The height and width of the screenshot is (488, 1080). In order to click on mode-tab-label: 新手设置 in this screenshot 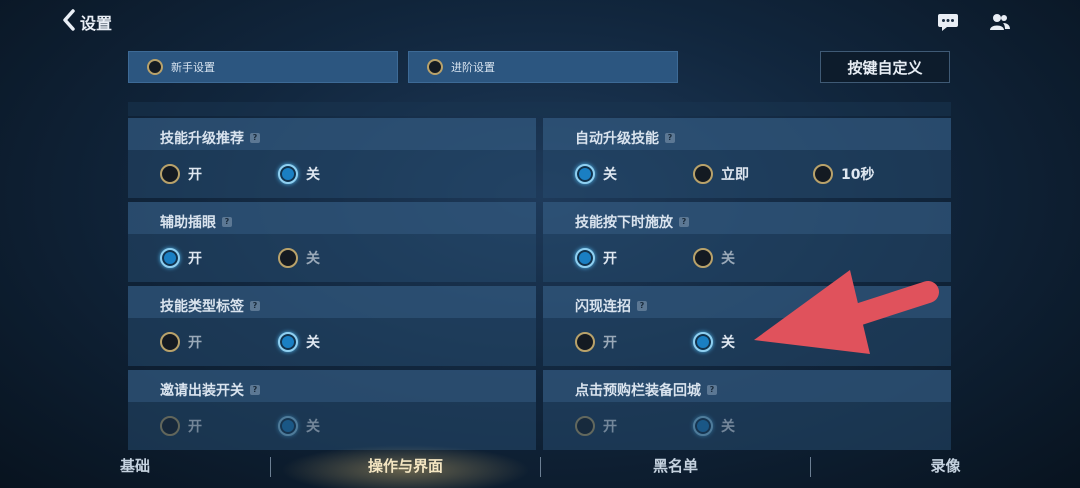, I will do `click(193, 67)`.